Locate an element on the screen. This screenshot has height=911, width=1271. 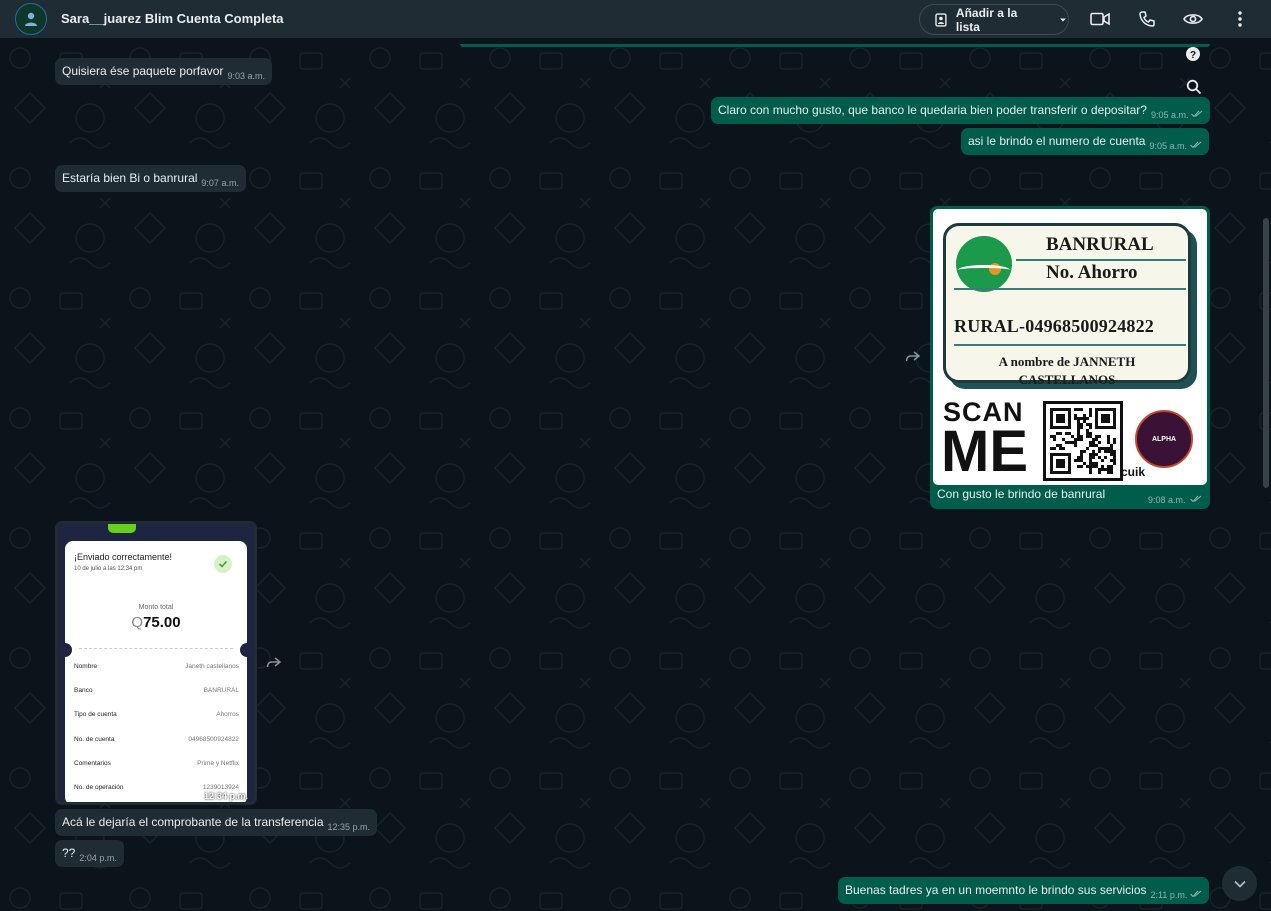
person-icon is located at coordinates (31, 19).